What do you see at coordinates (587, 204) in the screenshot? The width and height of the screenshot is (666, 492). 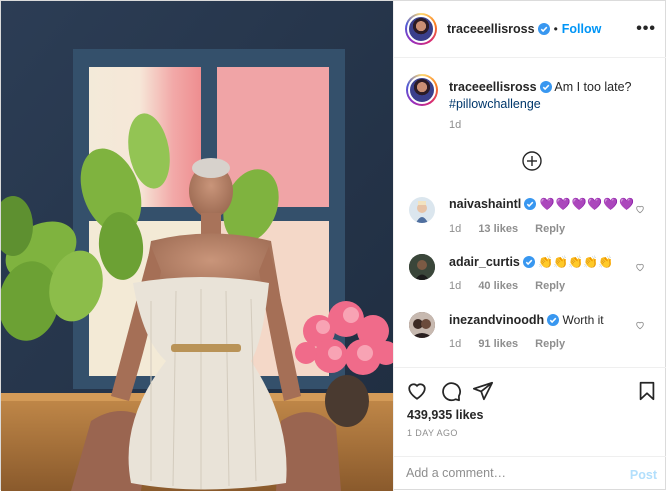 I see `comment-text: 💜💜💜💜💜💜` at bounding box center [587, 204].